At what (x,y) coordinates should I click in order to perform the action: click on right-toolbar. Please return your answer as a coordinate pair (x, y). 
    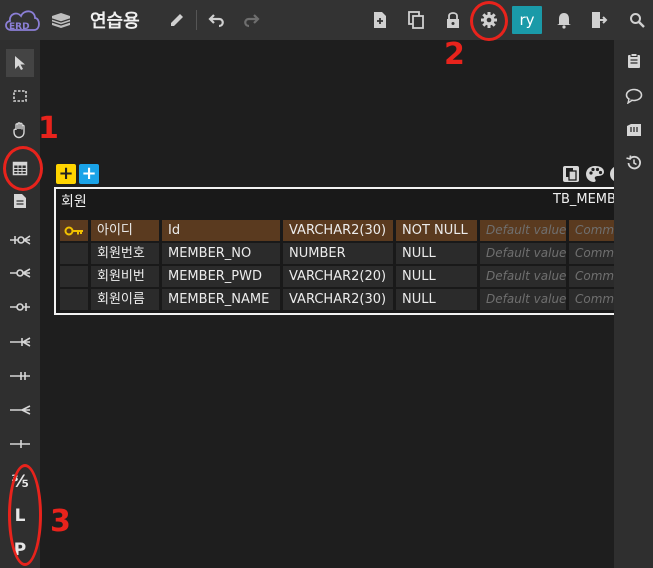
    Looking at the image, I should click on (633, 304).